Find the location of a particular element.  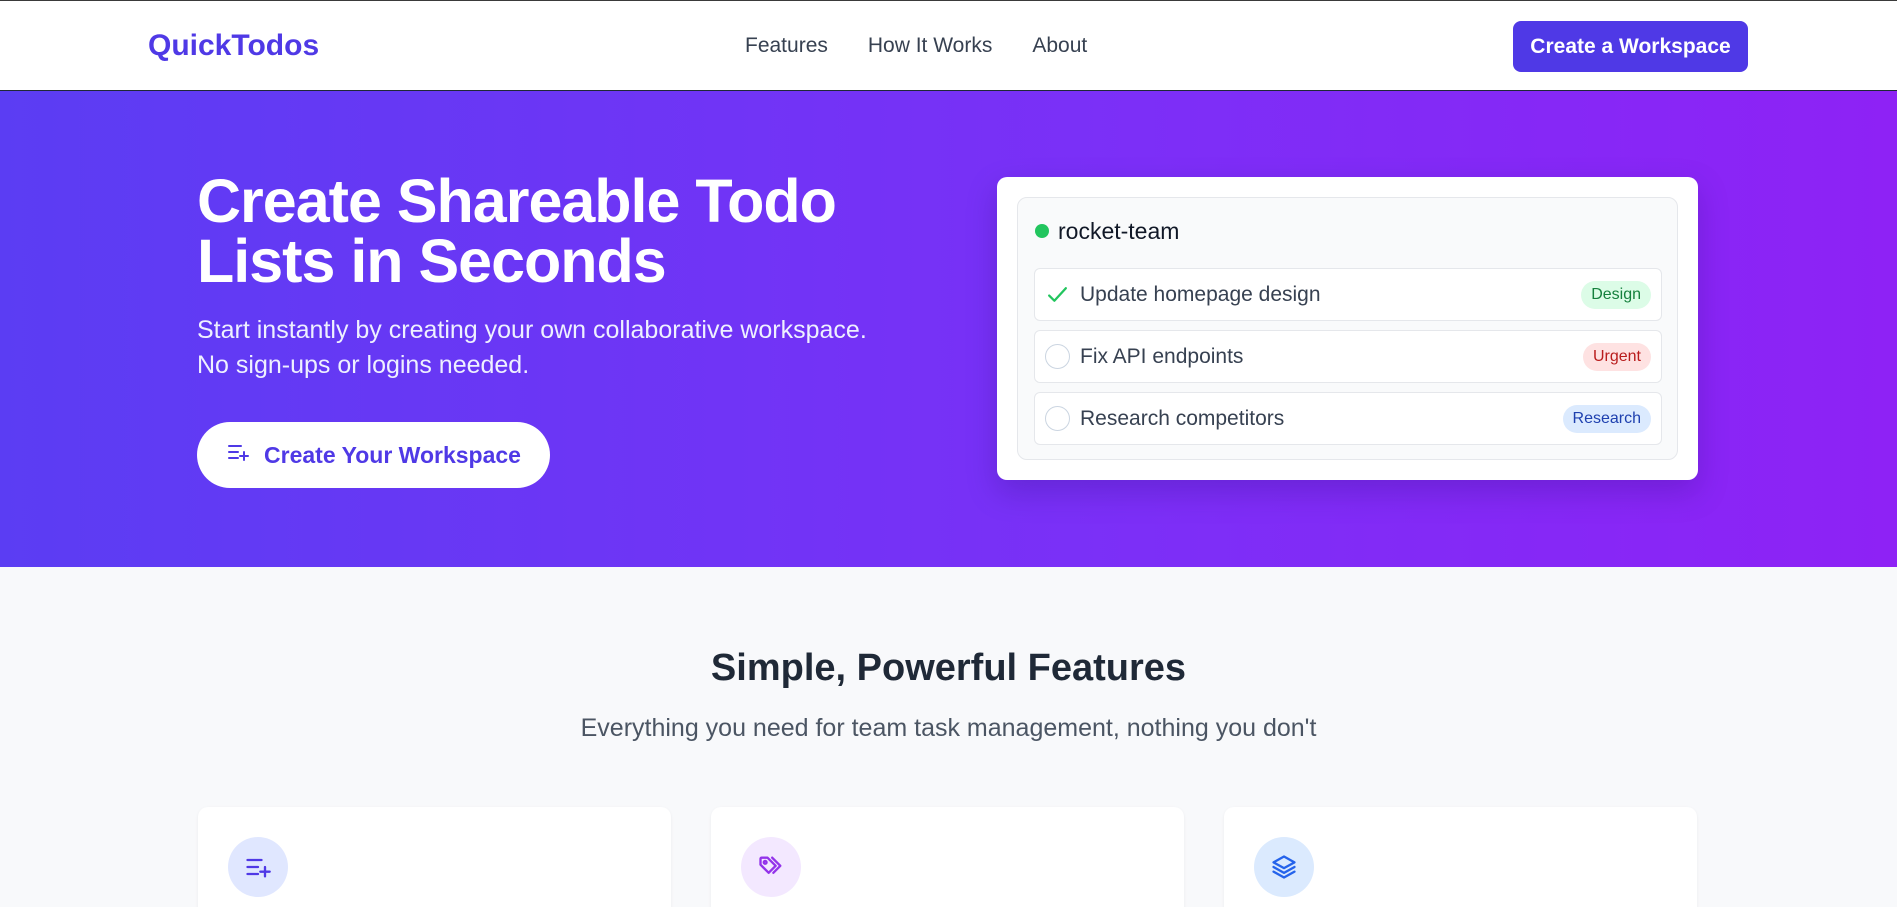

task-tag-urgent: Urgent is located at coordinates (1616, 357).